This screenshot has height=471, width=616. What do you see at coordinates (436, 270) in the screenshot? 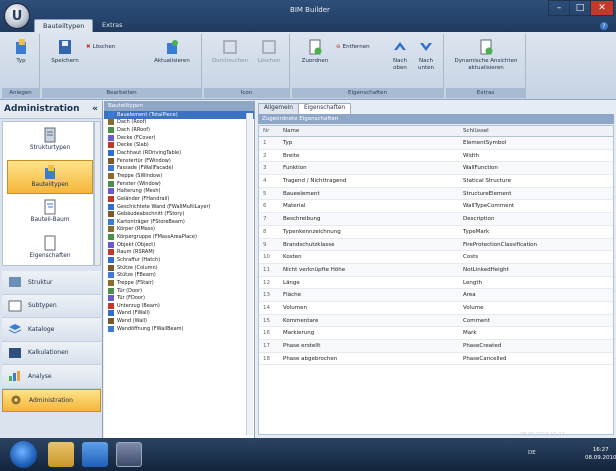
I see `table-row: 11 Nicht verknüpfte Höhe NotLinkedHeight` at bounding box center [436, 270].